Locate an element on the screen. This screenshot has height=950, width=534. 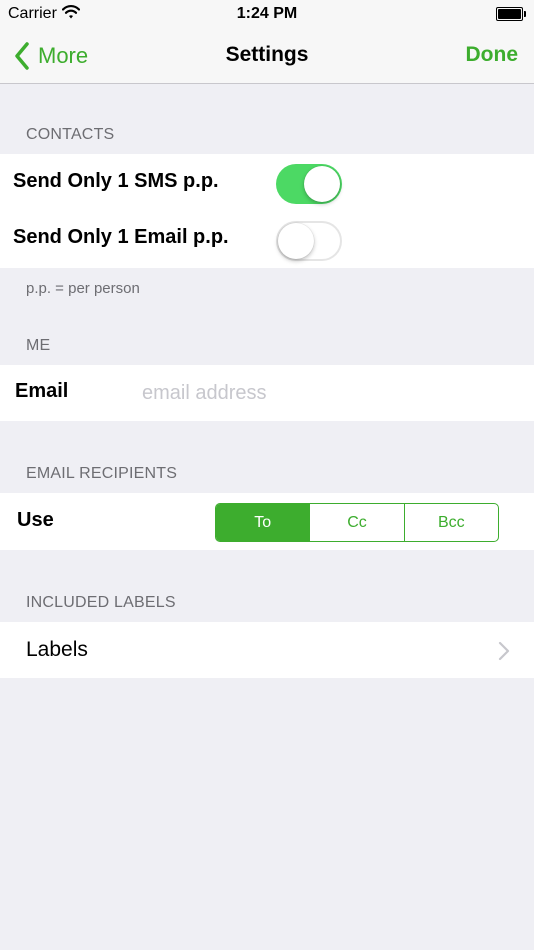
page-title: Settings is located at coordinates (267, 54).